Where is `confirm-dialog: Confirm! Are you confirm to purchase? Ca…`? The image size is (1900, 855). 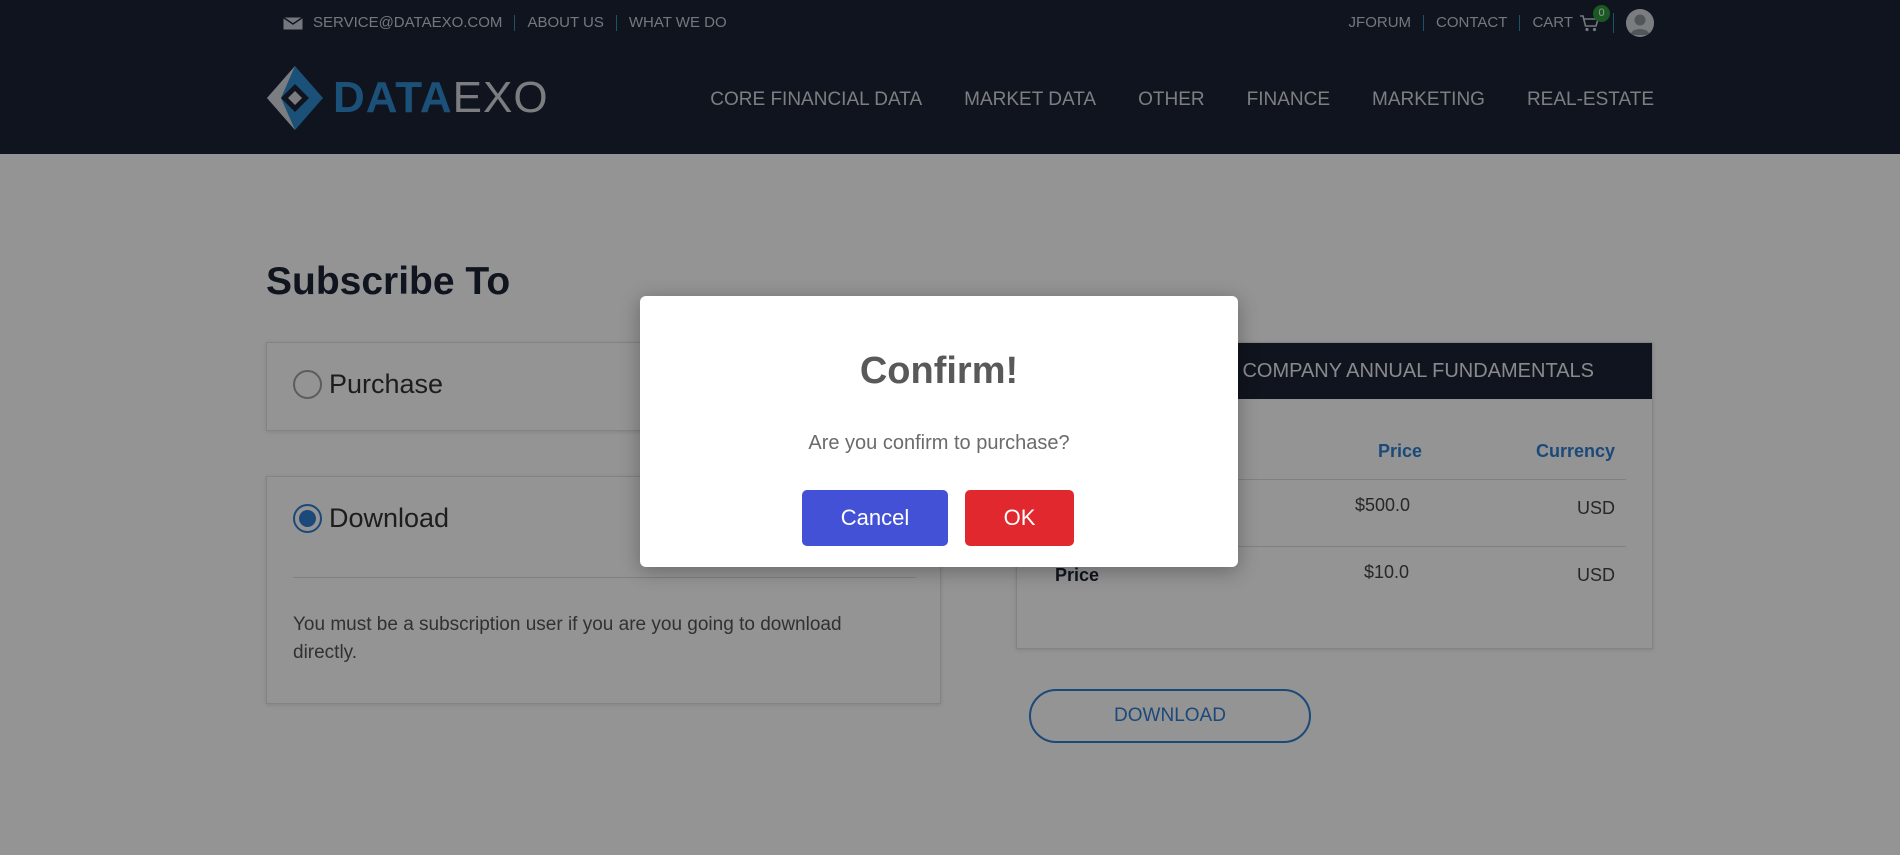 confirm-dialog: Confirm! Are you confirm to purchase? Ca… is located at coordinates (939, 431).